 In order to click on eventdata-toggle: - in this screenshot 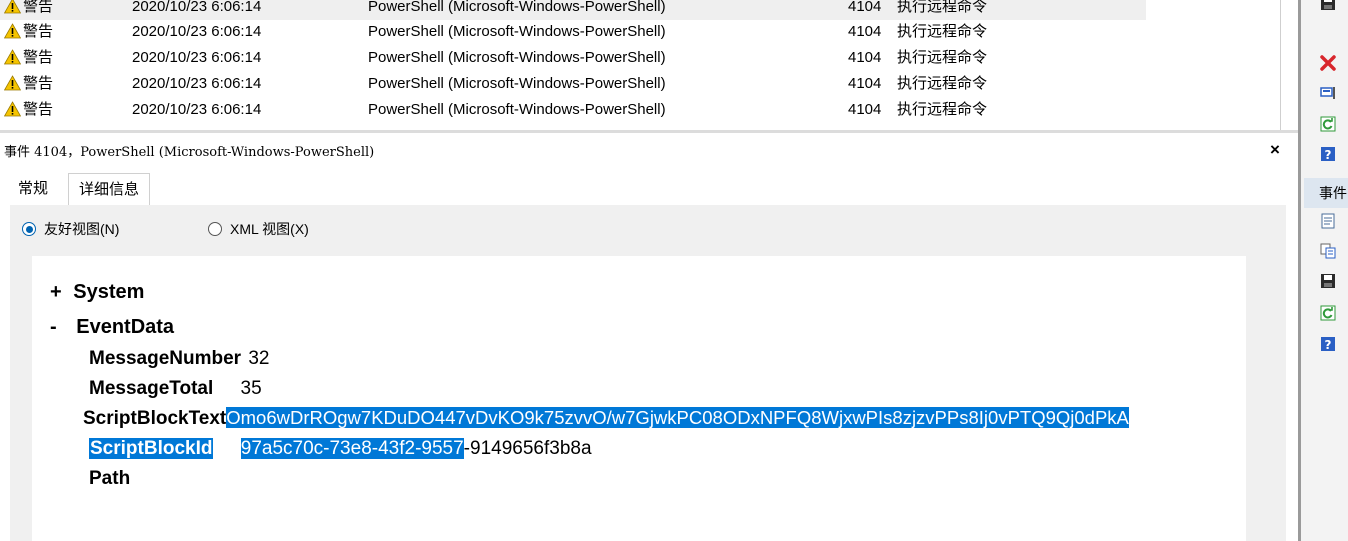, I will do `click(53, 327)`.